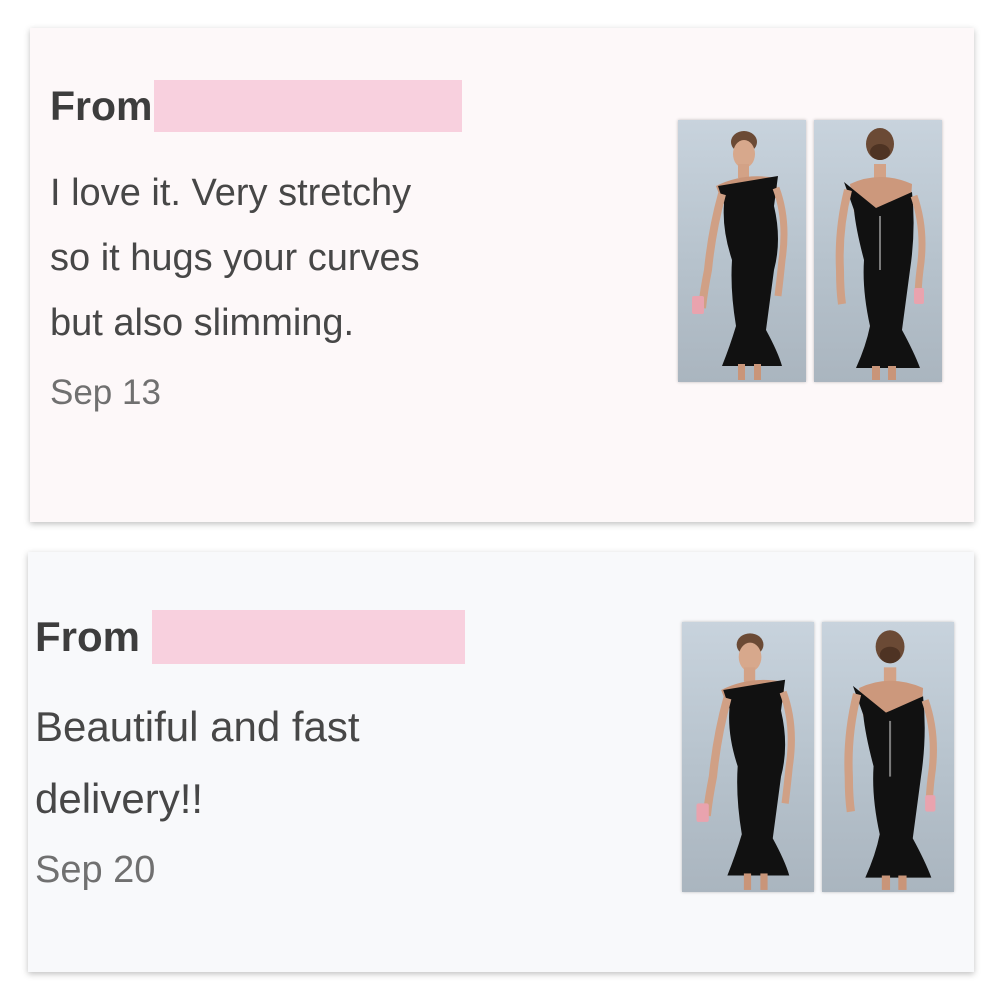 The image size is (1000, 1000). What do you see at coordinates (105, 392) in the screenshot?
I see `review-date: Sep 13` at bounding box center [105, 392].